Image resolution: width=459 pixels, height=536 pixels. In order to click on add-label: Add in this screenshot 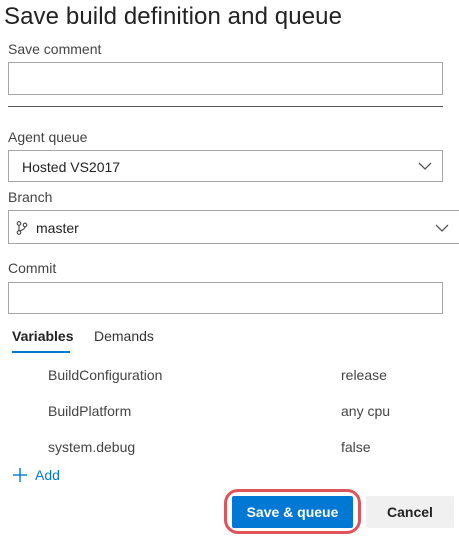, I will do `click(47, 475)`.